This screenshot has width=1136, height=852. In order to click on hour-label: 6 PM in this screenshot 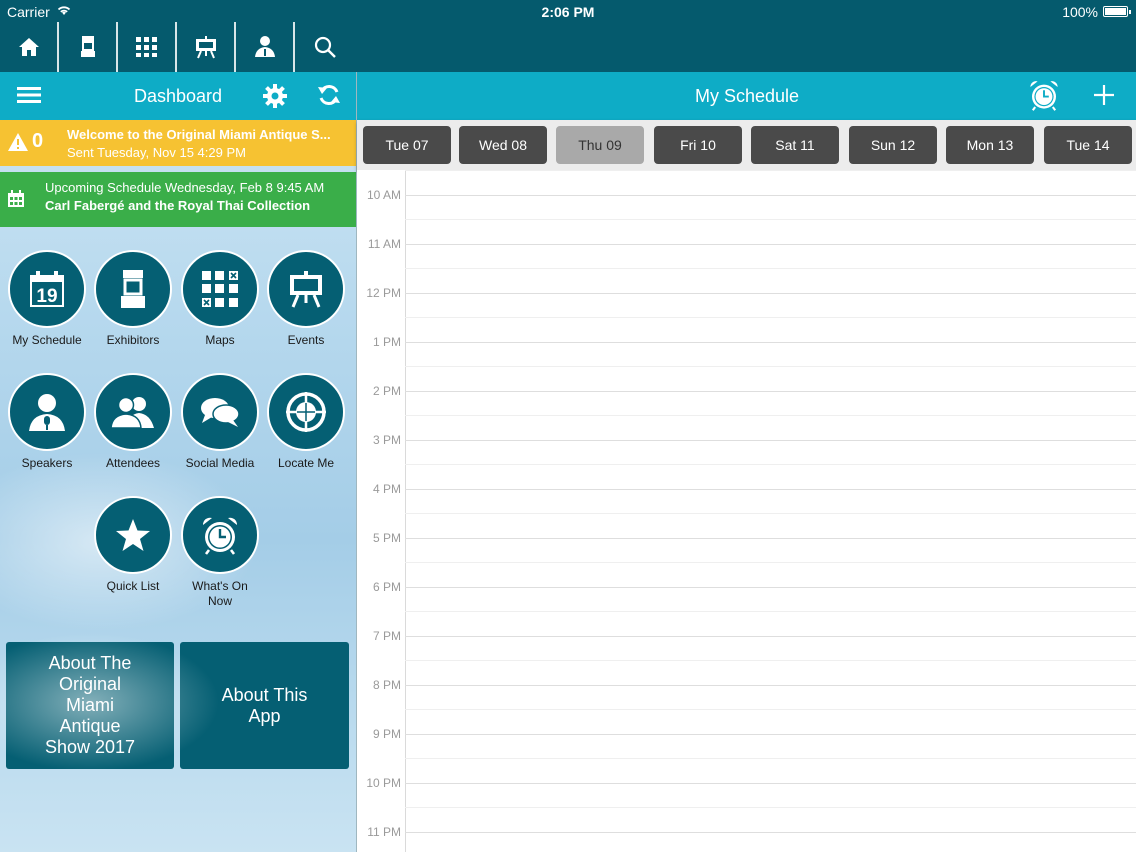, I will do `click(386, 587)`.